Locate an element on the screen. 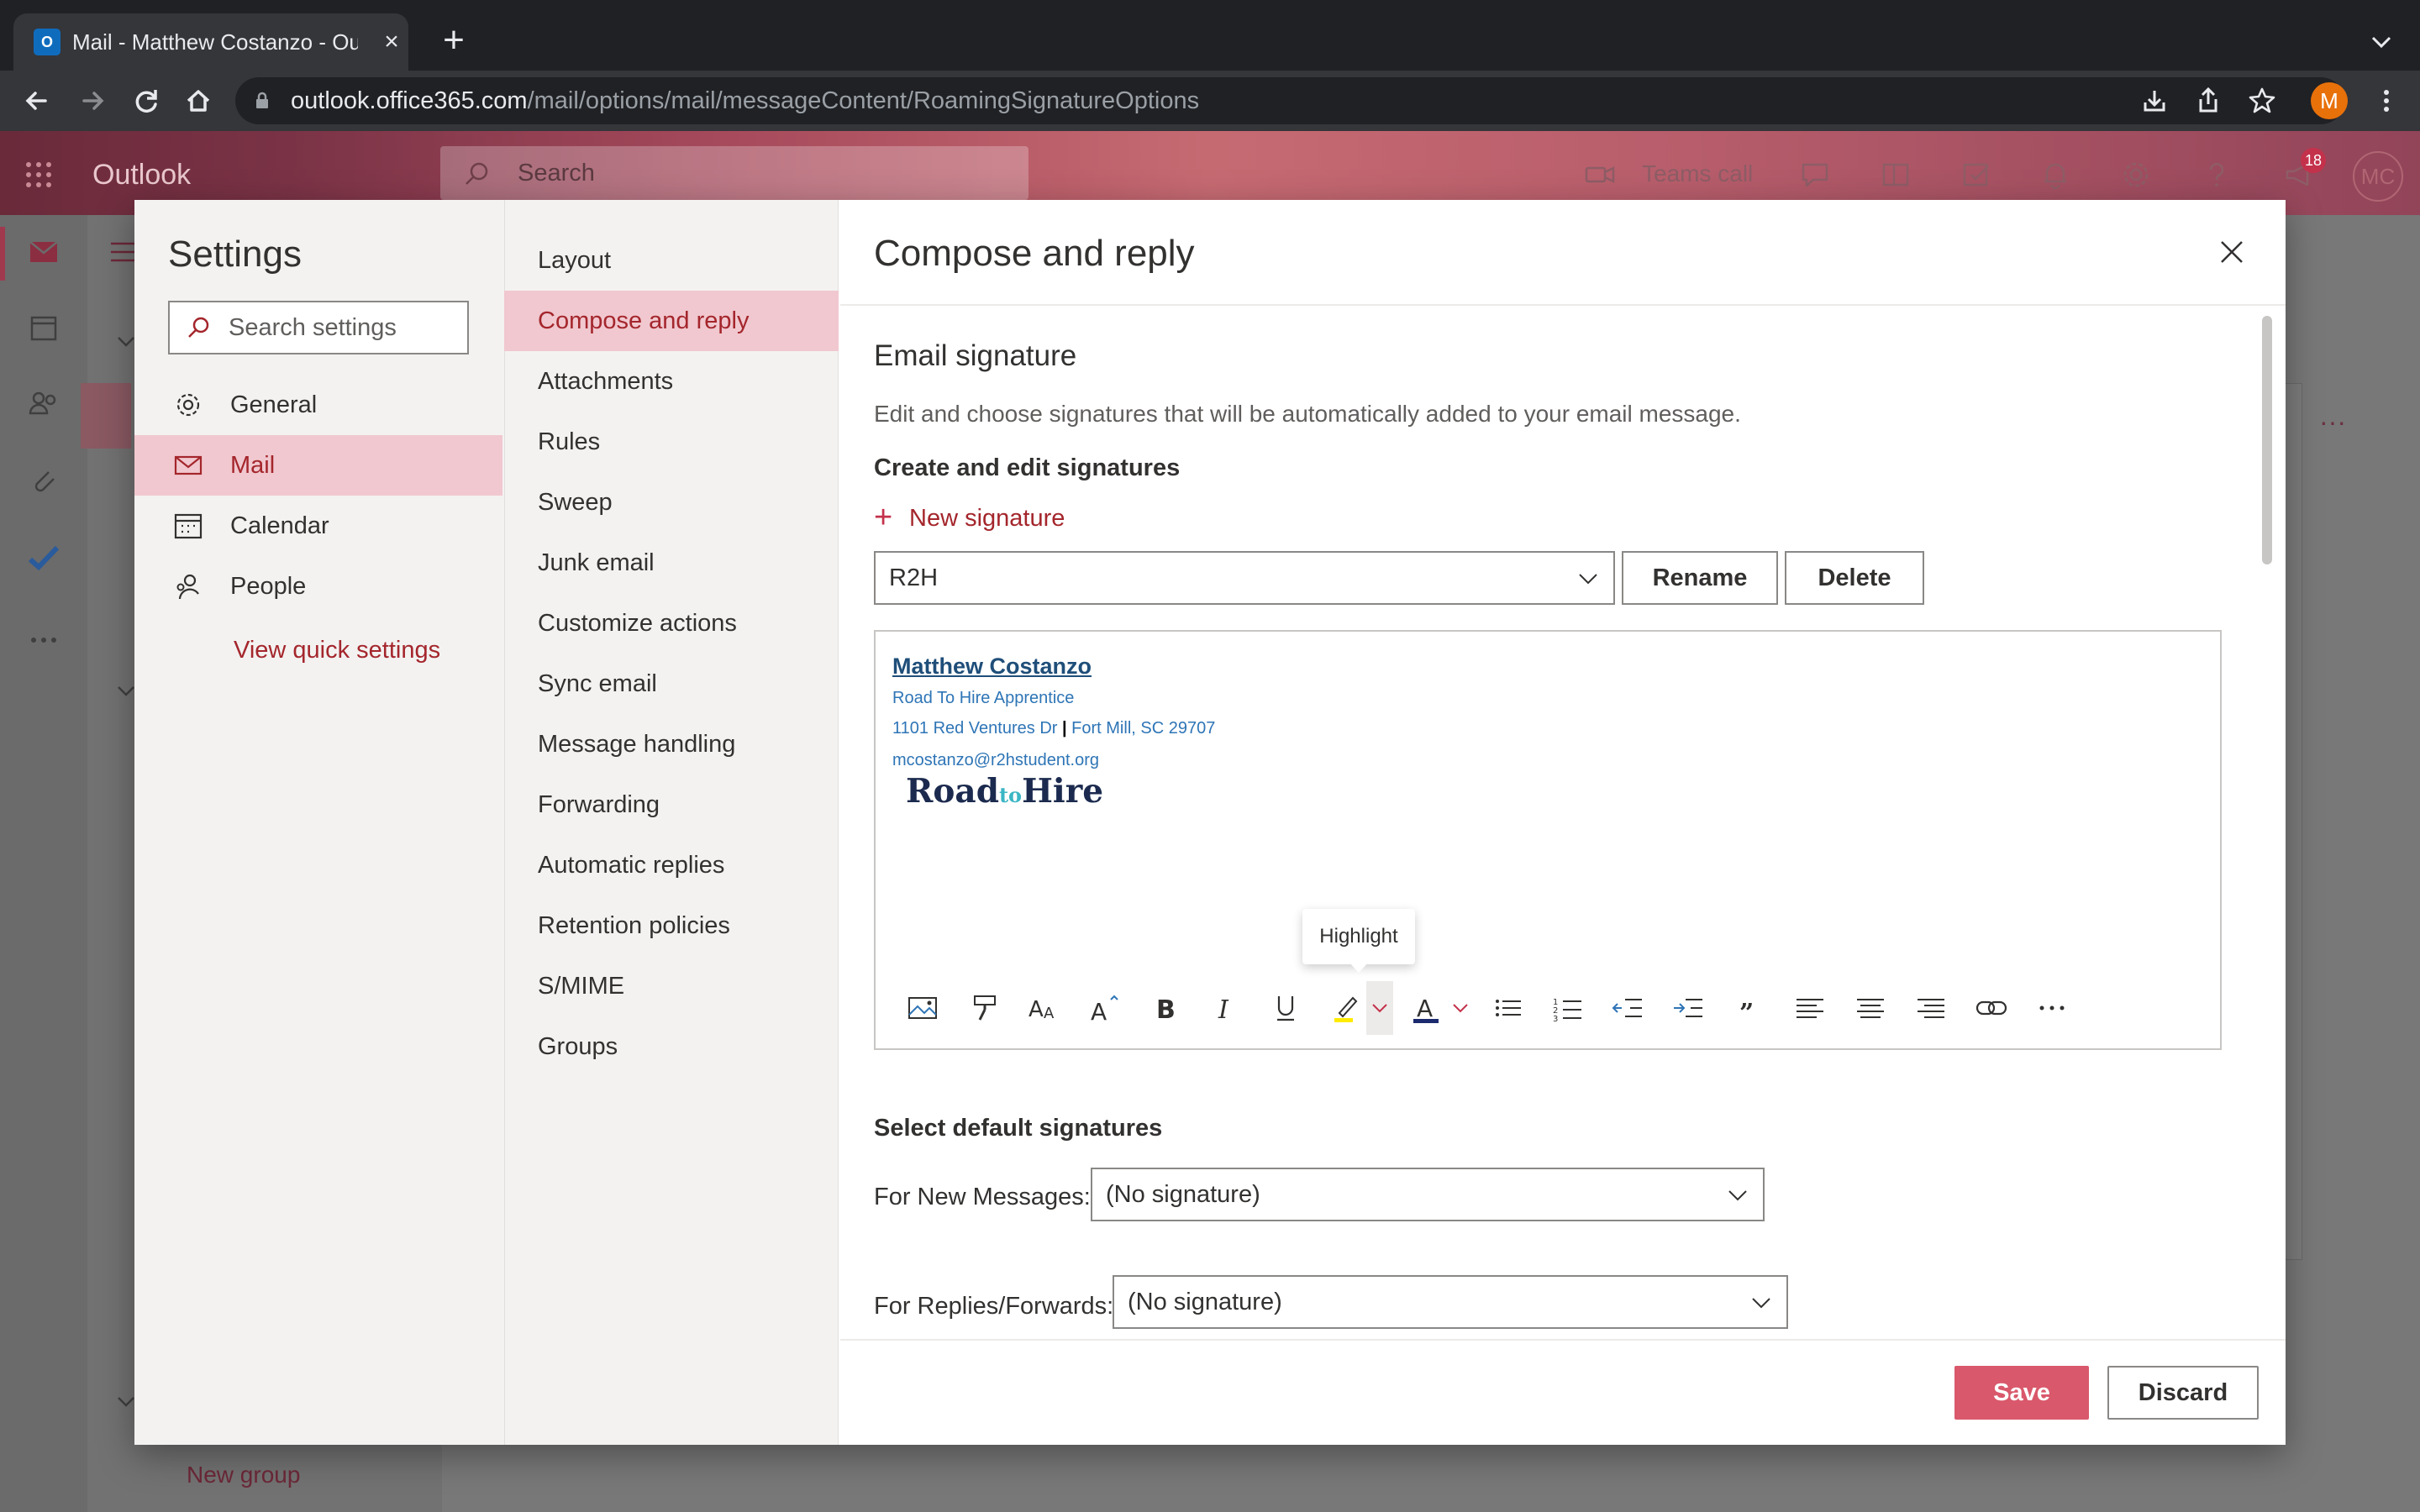 This screenshot has width=2420, height=1512. subnav-layout: Layout is located at coordinates (672, 260).